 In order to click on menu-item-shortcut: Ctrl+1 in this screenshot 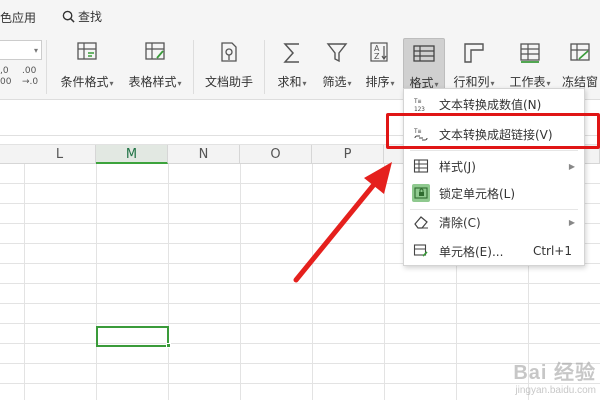, I will do `click(552, 251)`.